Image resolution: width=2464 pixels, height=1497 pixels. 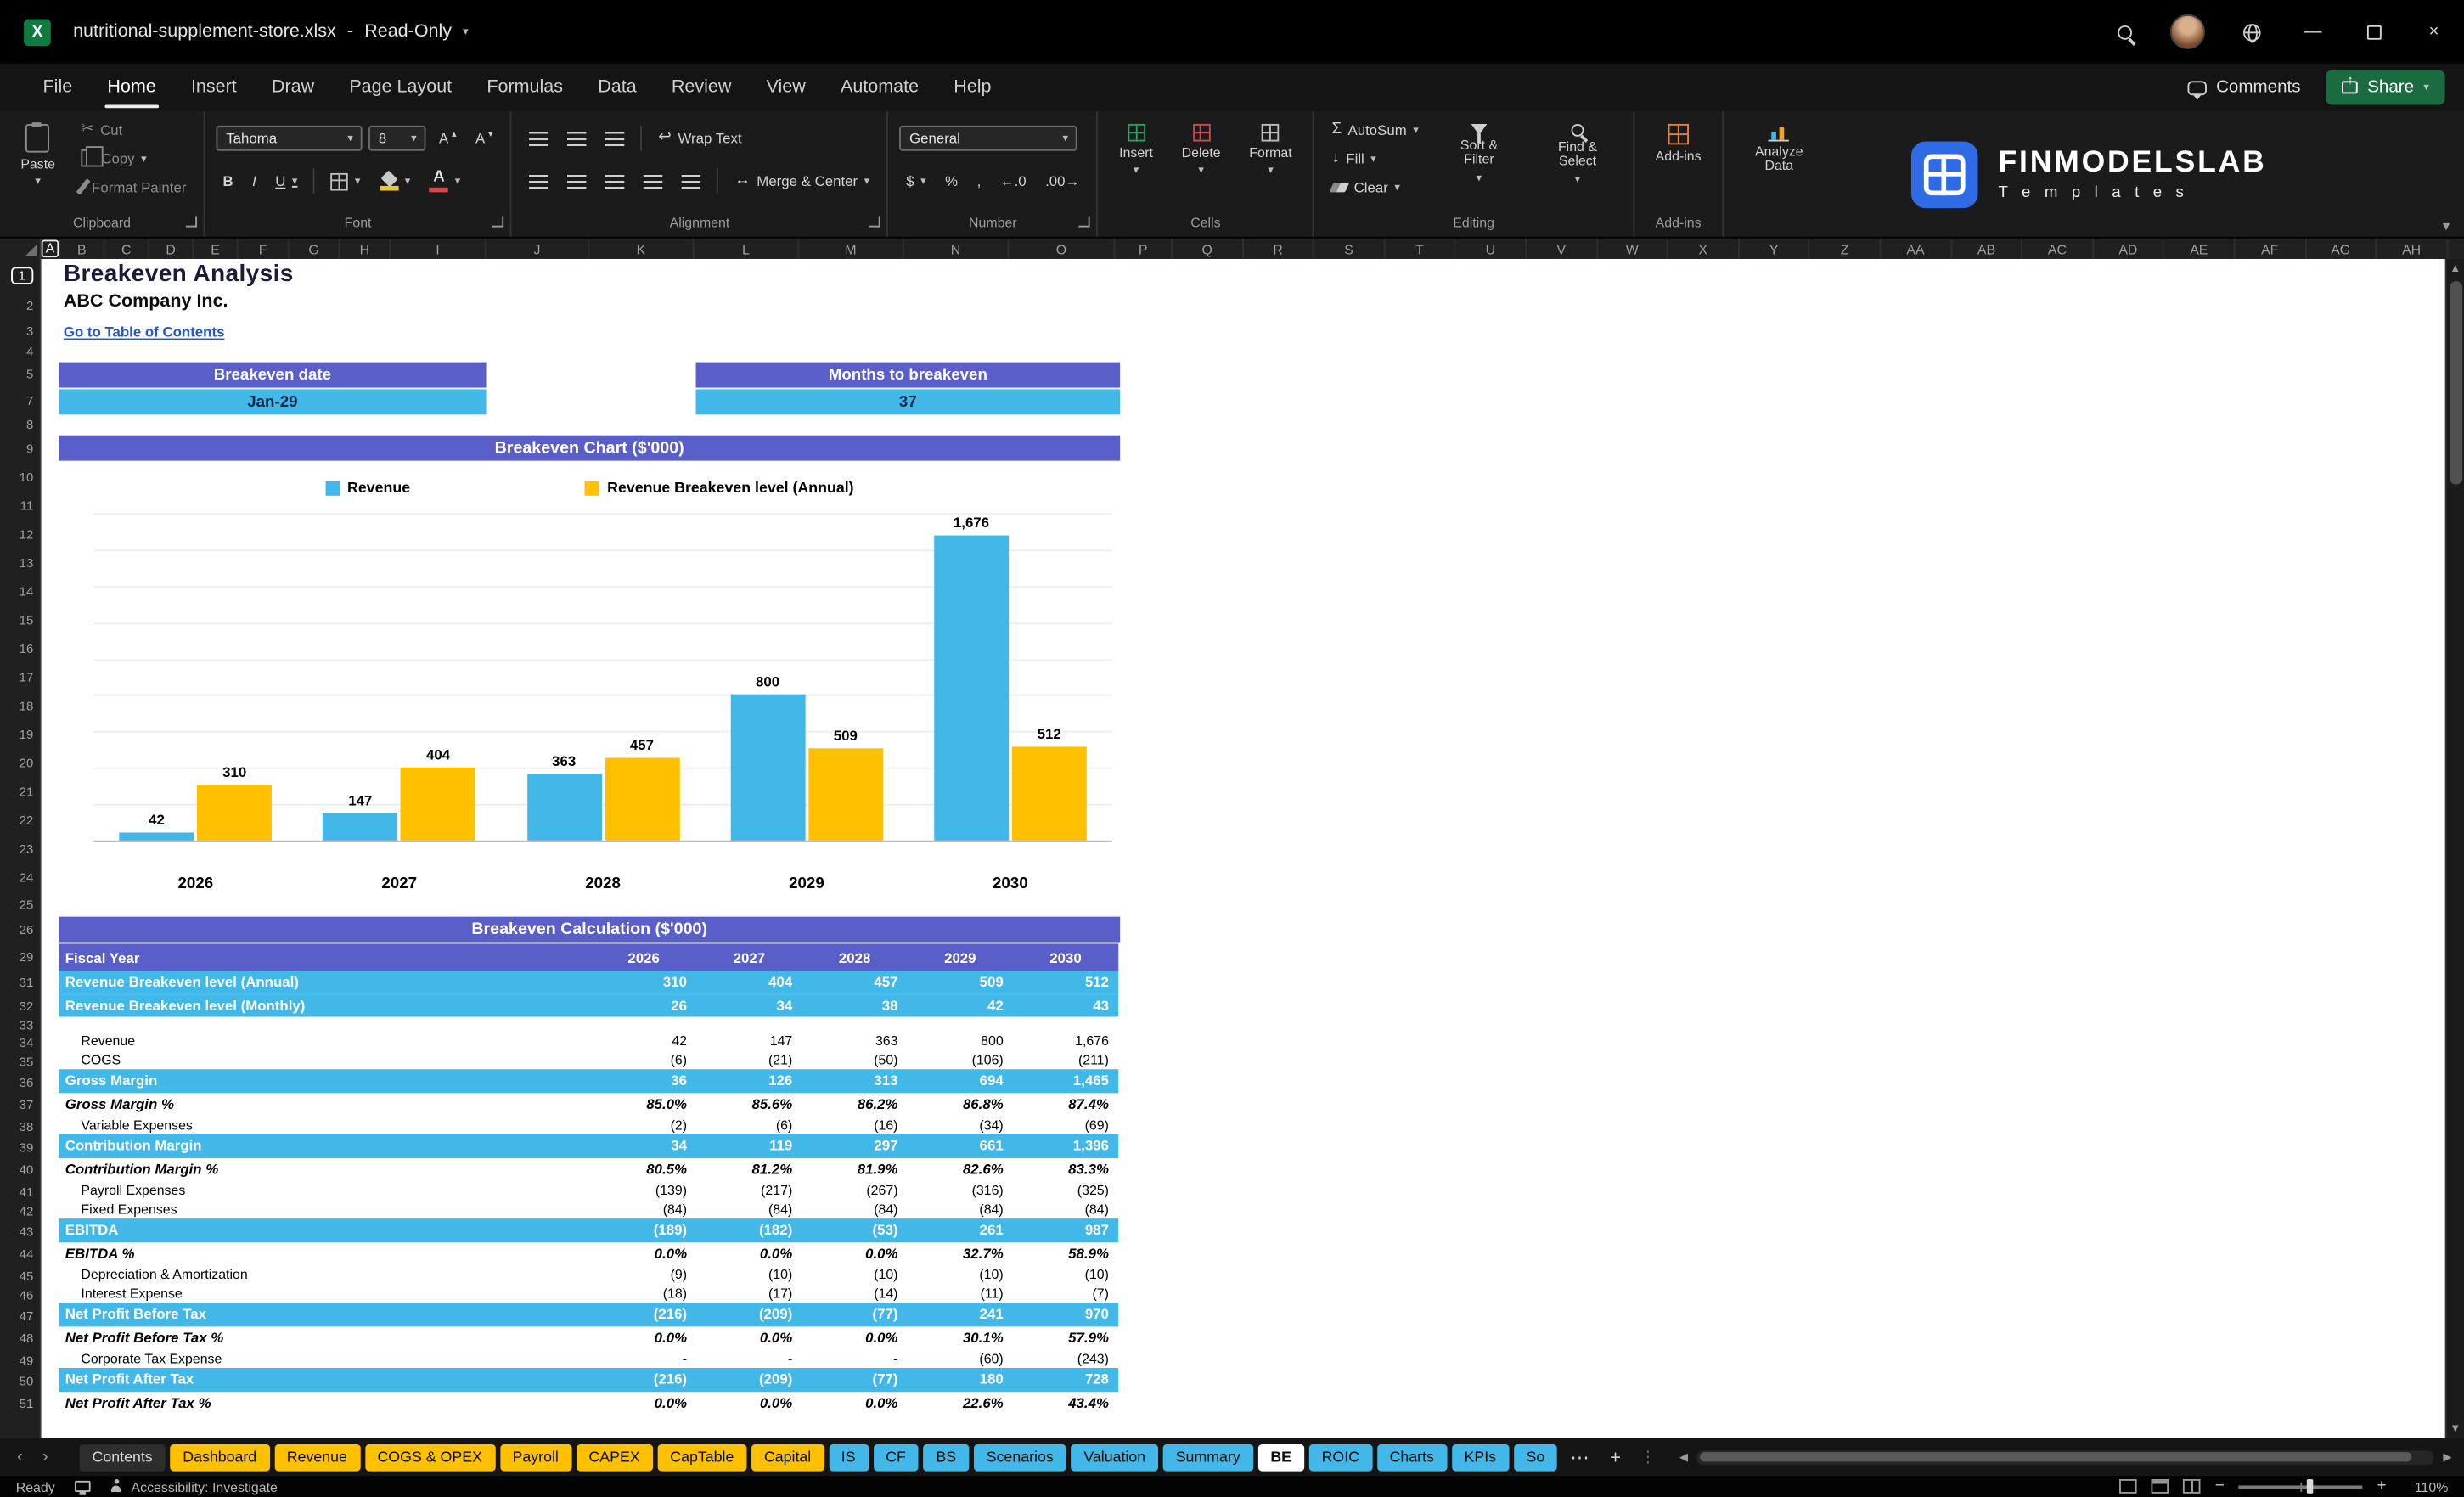 What do you see at coordinates (1916, 248) in the screenshot?
I see `column-header-AA: AA` at bounding box center [1916, 248].